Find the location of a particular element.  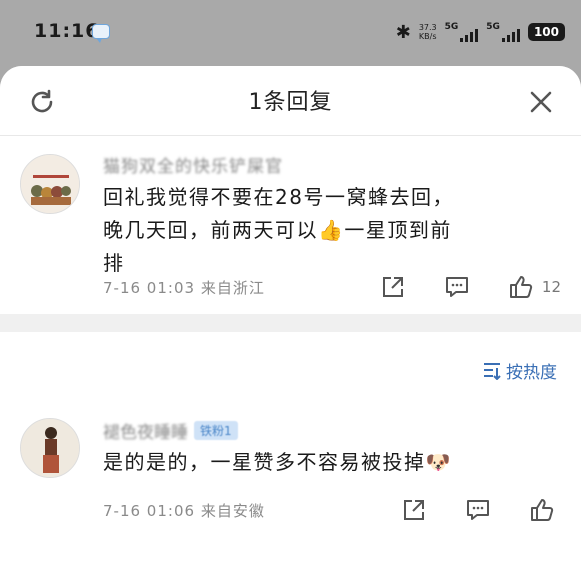

signal-1: 5G is located at coordinates (462, 32).